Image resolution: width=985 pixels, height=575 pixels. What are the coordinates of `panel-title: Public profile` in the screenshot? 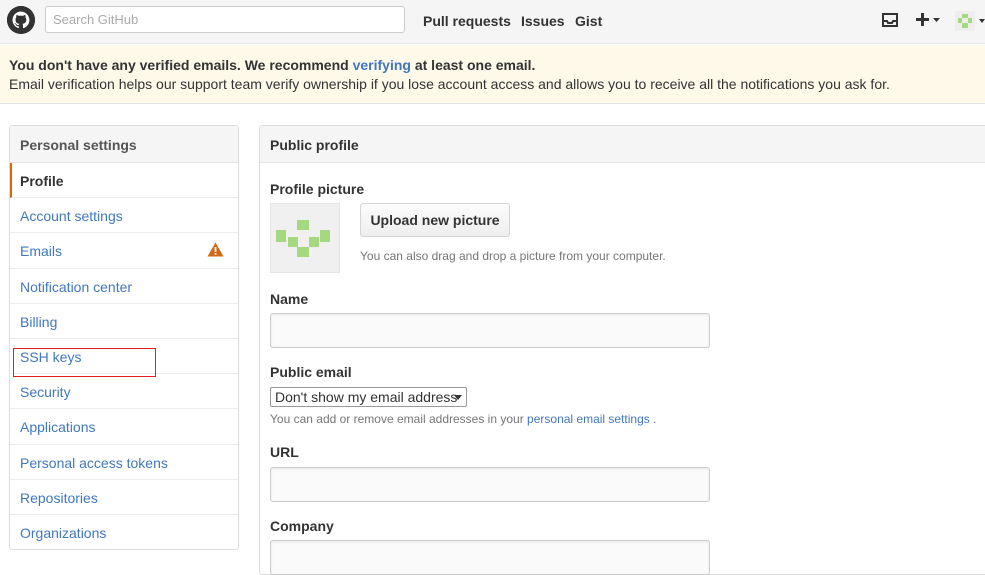 It's located at (622, 144).